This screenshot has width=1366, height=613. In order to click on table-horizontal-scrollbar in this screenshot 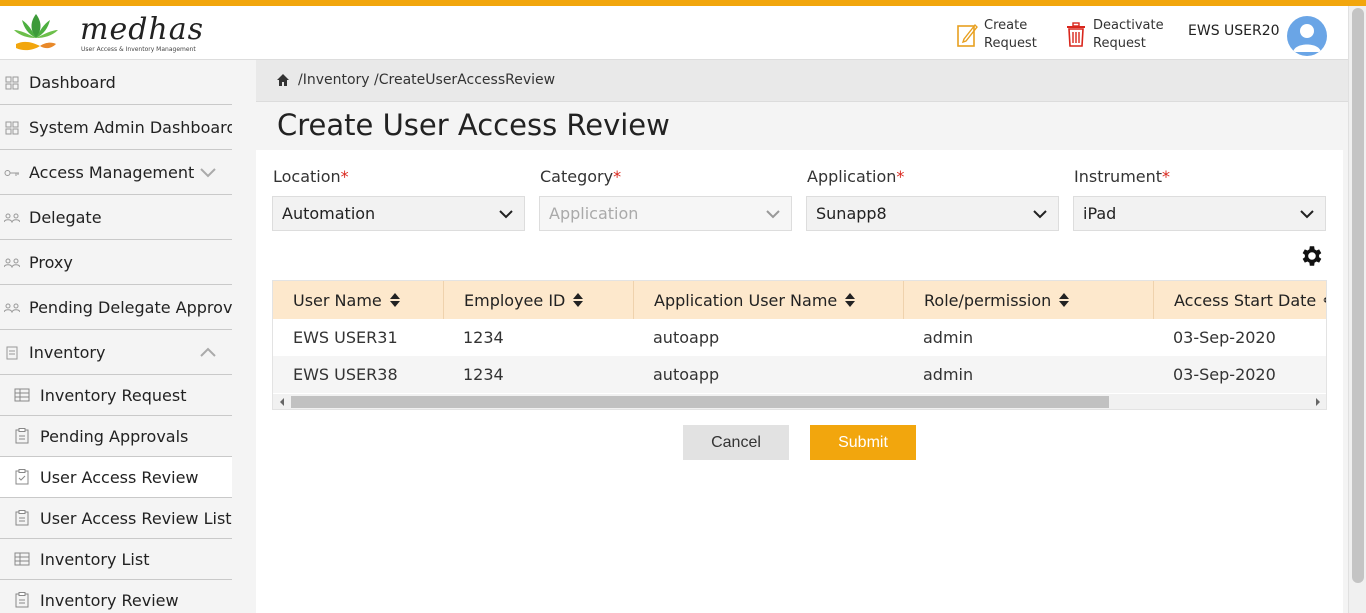, I will do `click(799, 401)`.